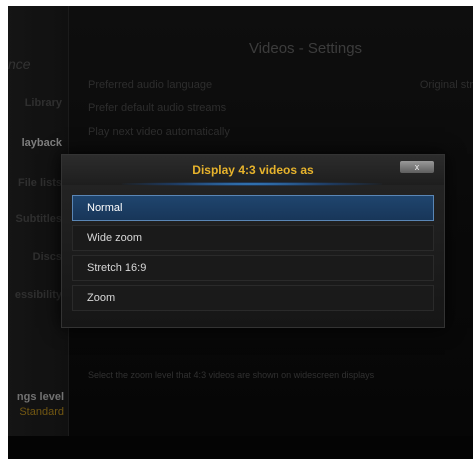 This screenshot has height=465, width=473. What do you see at coordinates (253, 268) in the screenshot?
I see `option-stretch-16-9: Stretch 16:9` at bounding box center [253, 268].